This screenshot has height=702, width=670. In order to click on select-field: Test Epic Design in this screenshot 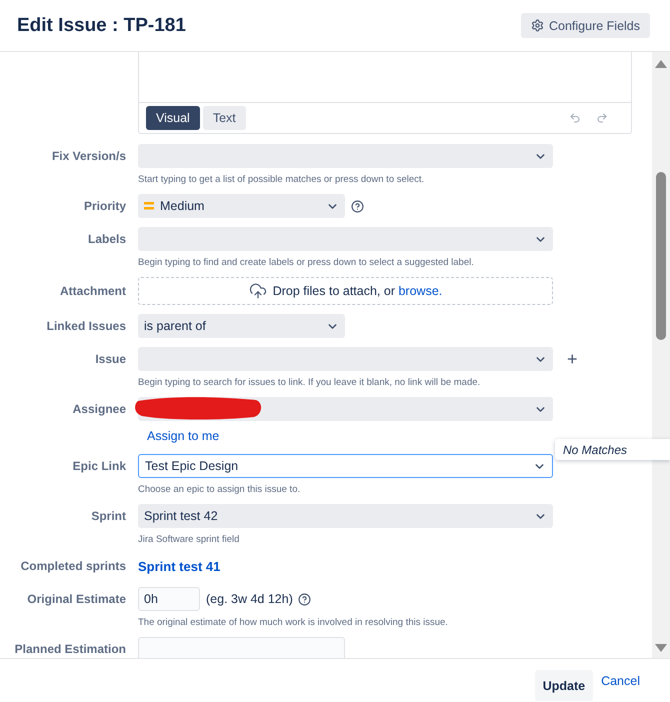, I will do `click(345, 466)`.